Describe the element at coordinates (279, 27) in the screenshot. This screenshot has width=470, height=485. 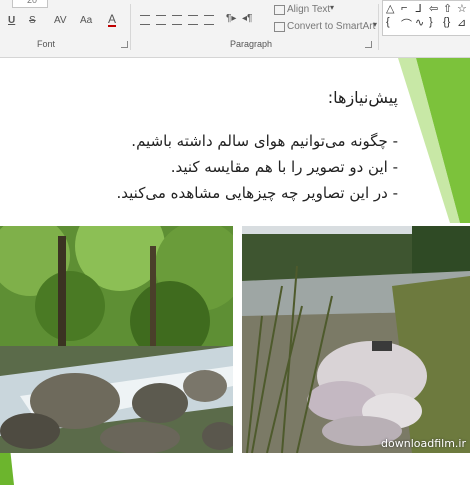
I see `smartart-icon` at that location.